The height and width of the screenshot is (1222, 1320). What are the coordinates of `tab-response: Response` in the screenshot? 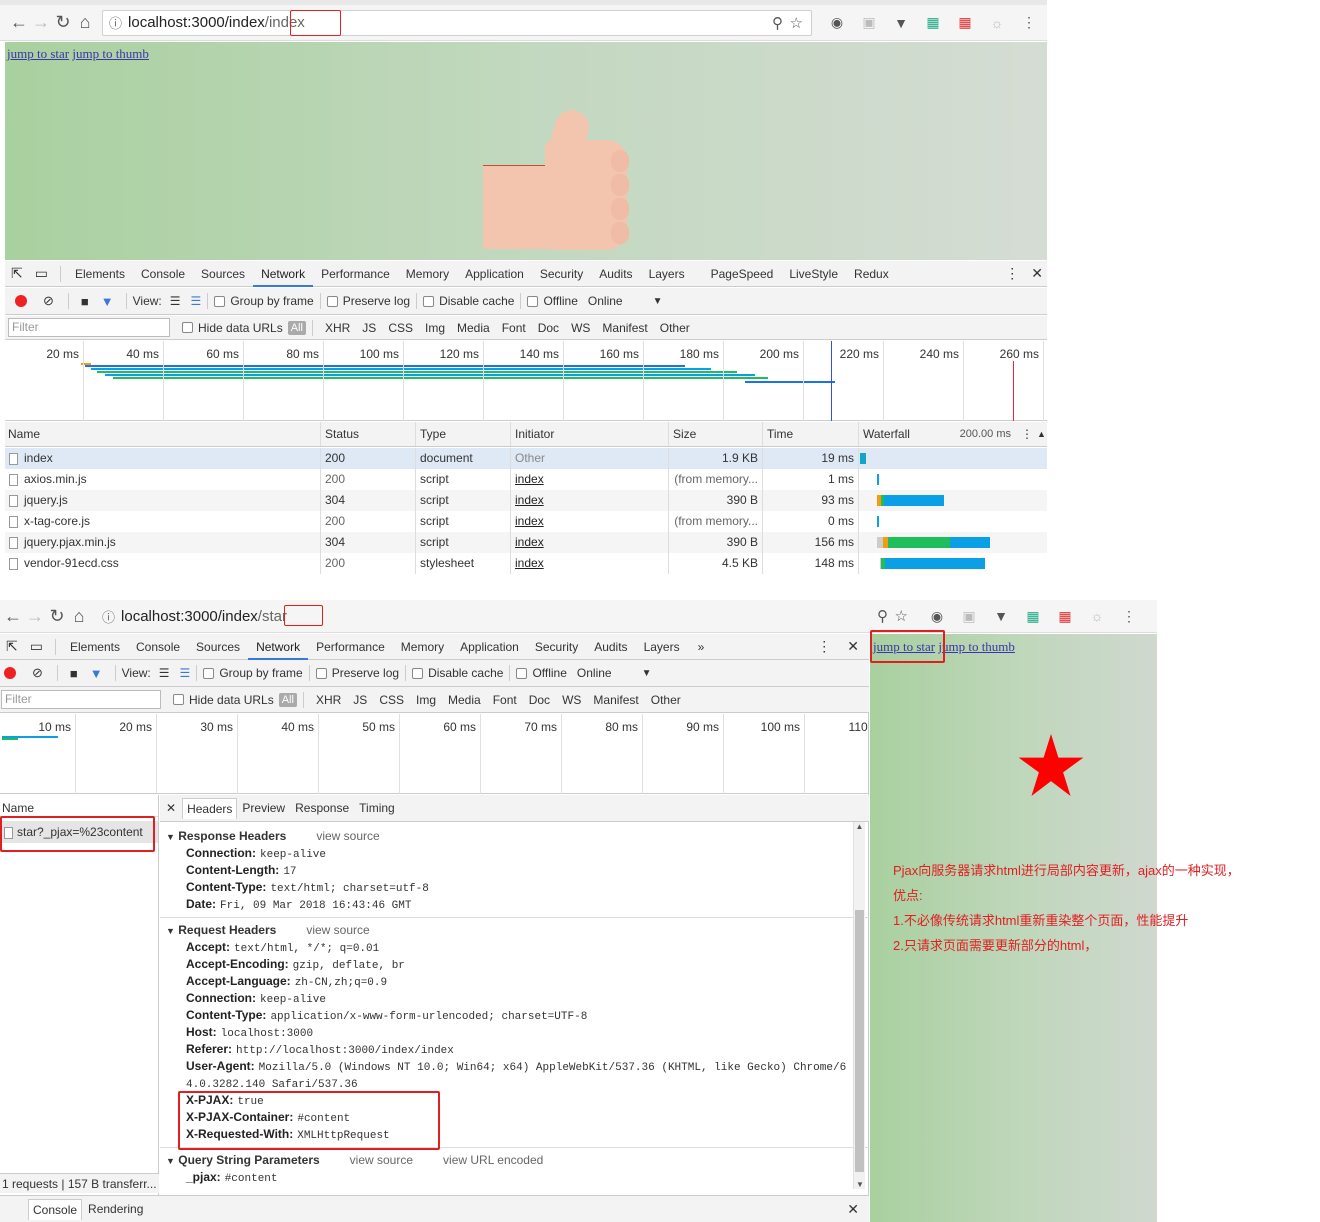 It's located at (322, 808).